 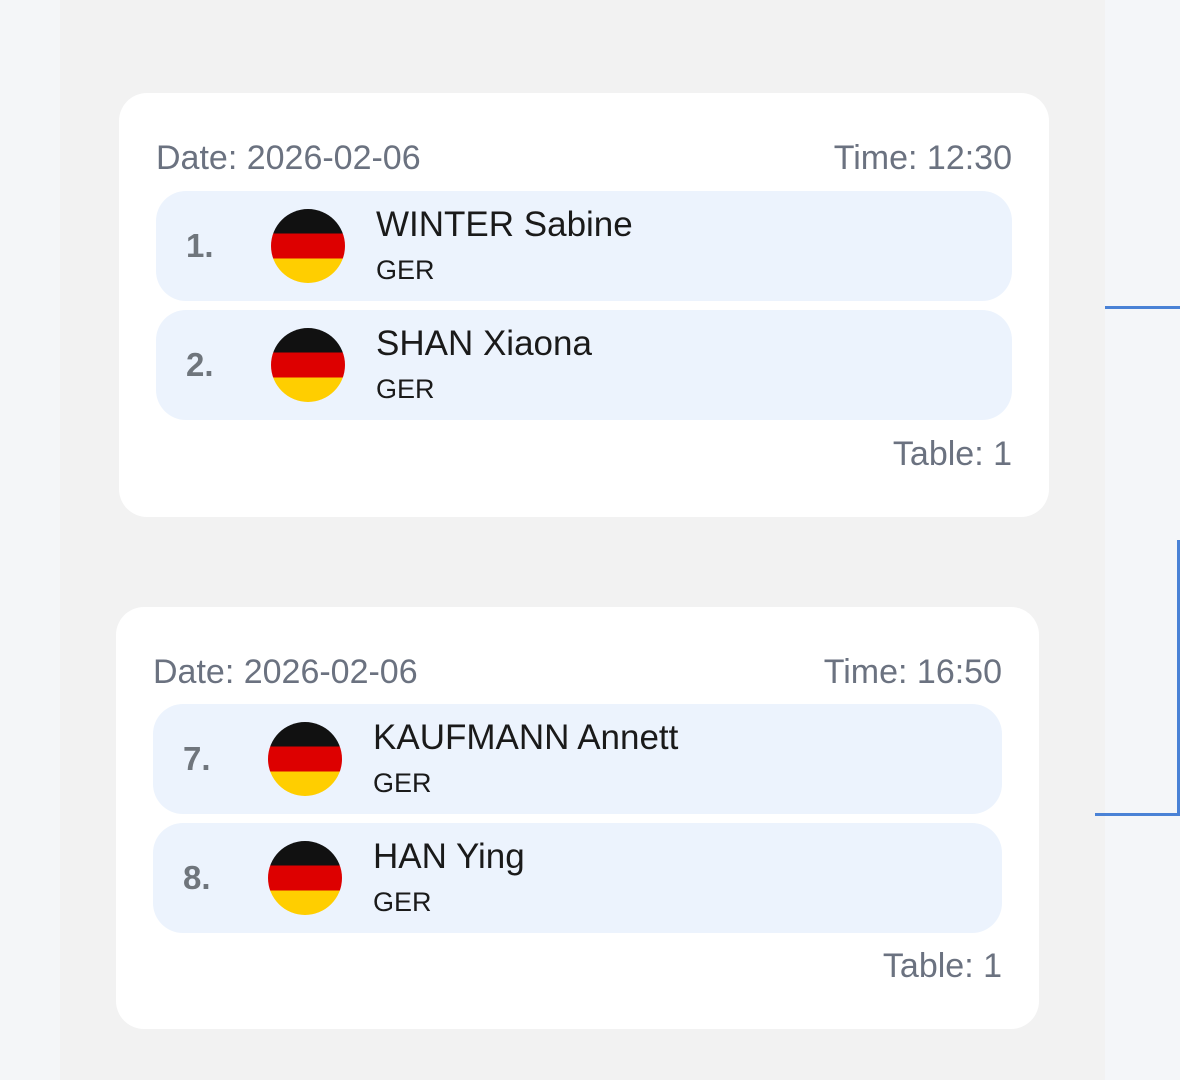 What do you see at coordinates (577, 878) in the screenshot?
I see `player-row: 8. HAN Ying GER` at bounding box center [577, 878].